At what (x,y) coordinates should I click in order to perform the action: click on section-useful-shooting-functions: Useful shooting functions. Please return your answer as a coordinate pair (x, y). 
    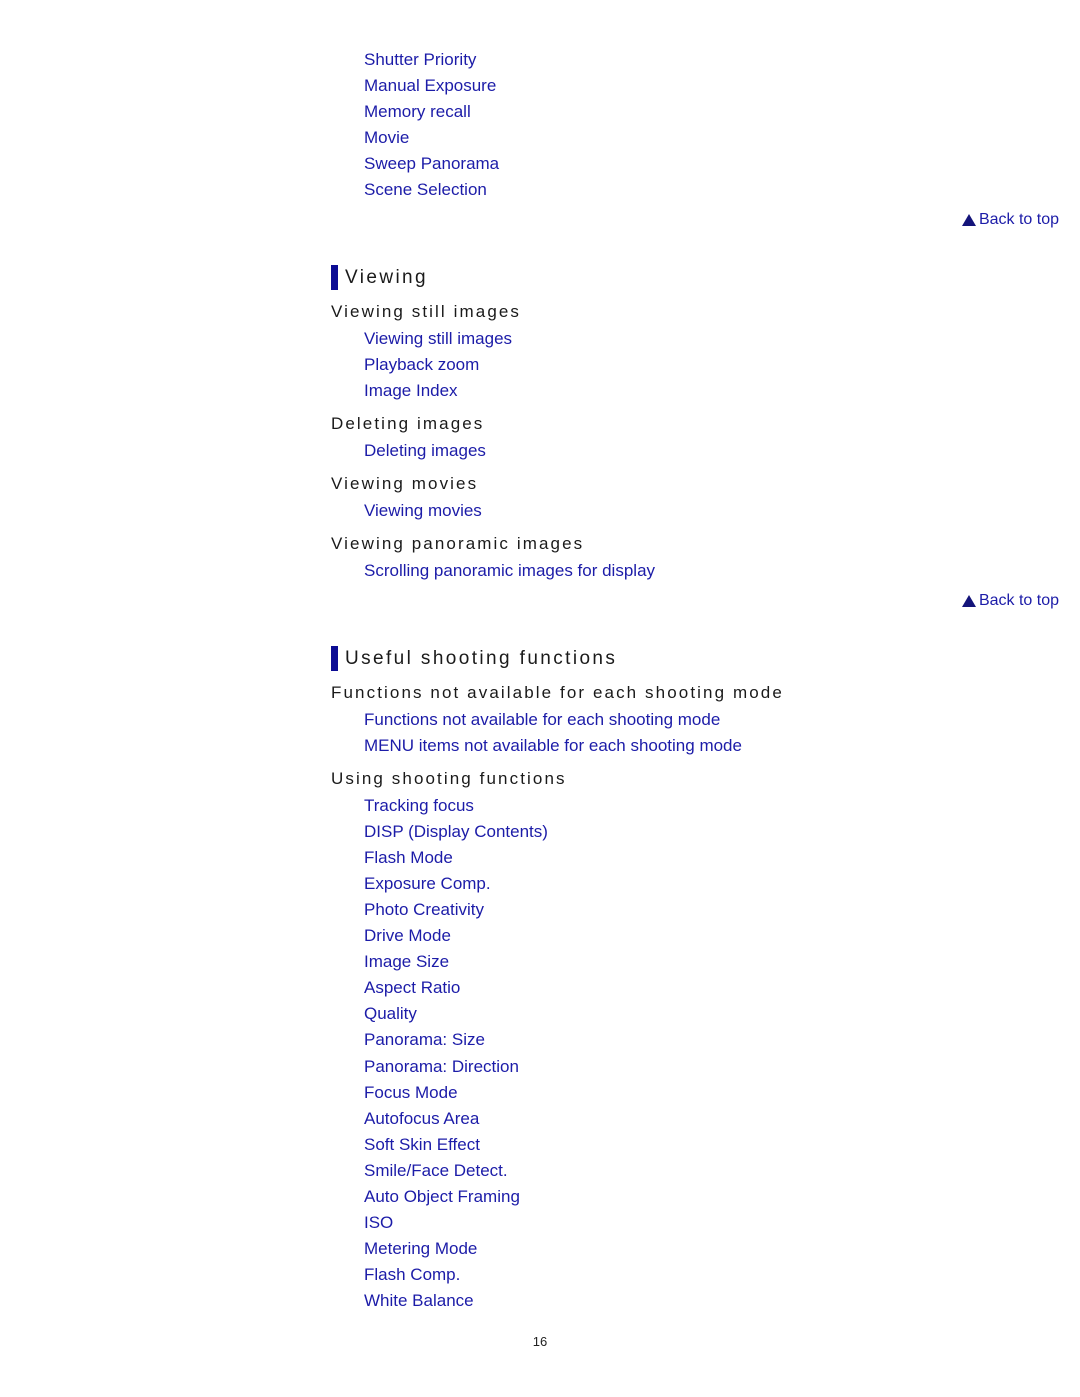
    Looking at the image, I should click on (474, 658).